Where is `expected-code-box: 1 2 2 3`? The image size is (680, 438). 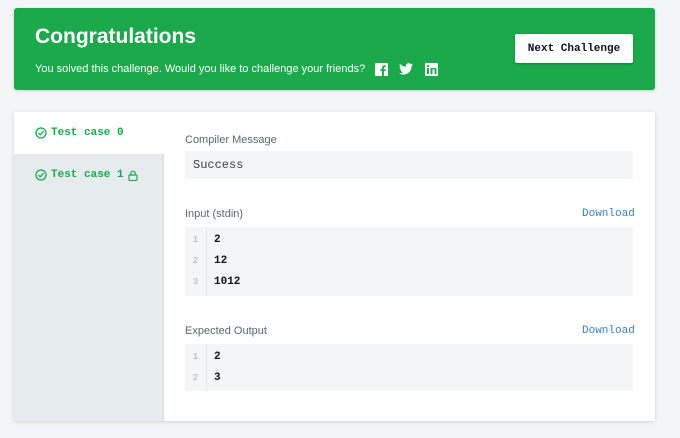 expected-code-box: 1 2 2 3 is located at coordinates (409, 367).